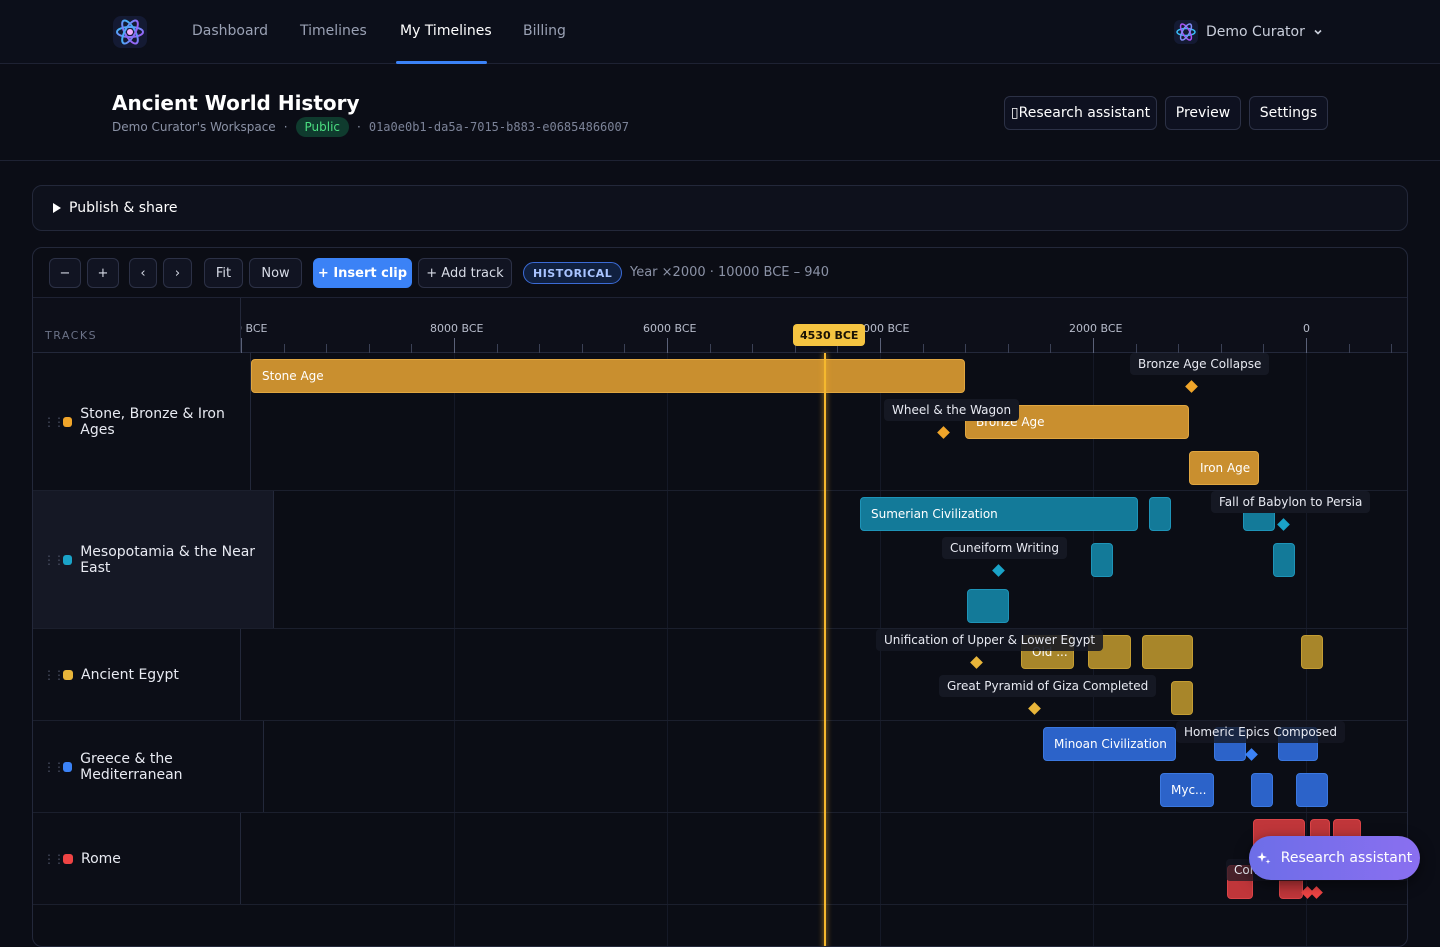 Image resolution: width=1440 pixels, height=947 pixels. I want to click on track-name: Stone, Bronze & Iron Ages, so click(152, 421).